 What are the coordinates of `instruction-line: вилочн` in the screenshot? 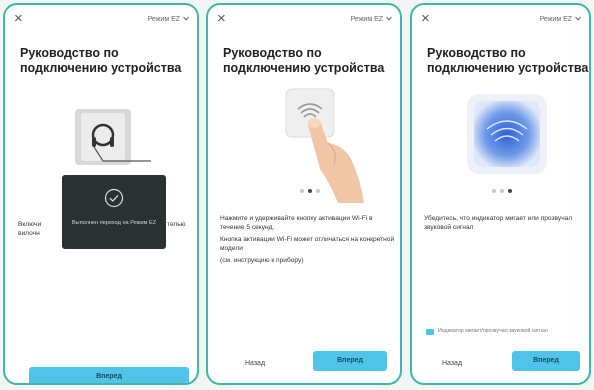 It's located at (29, 233).